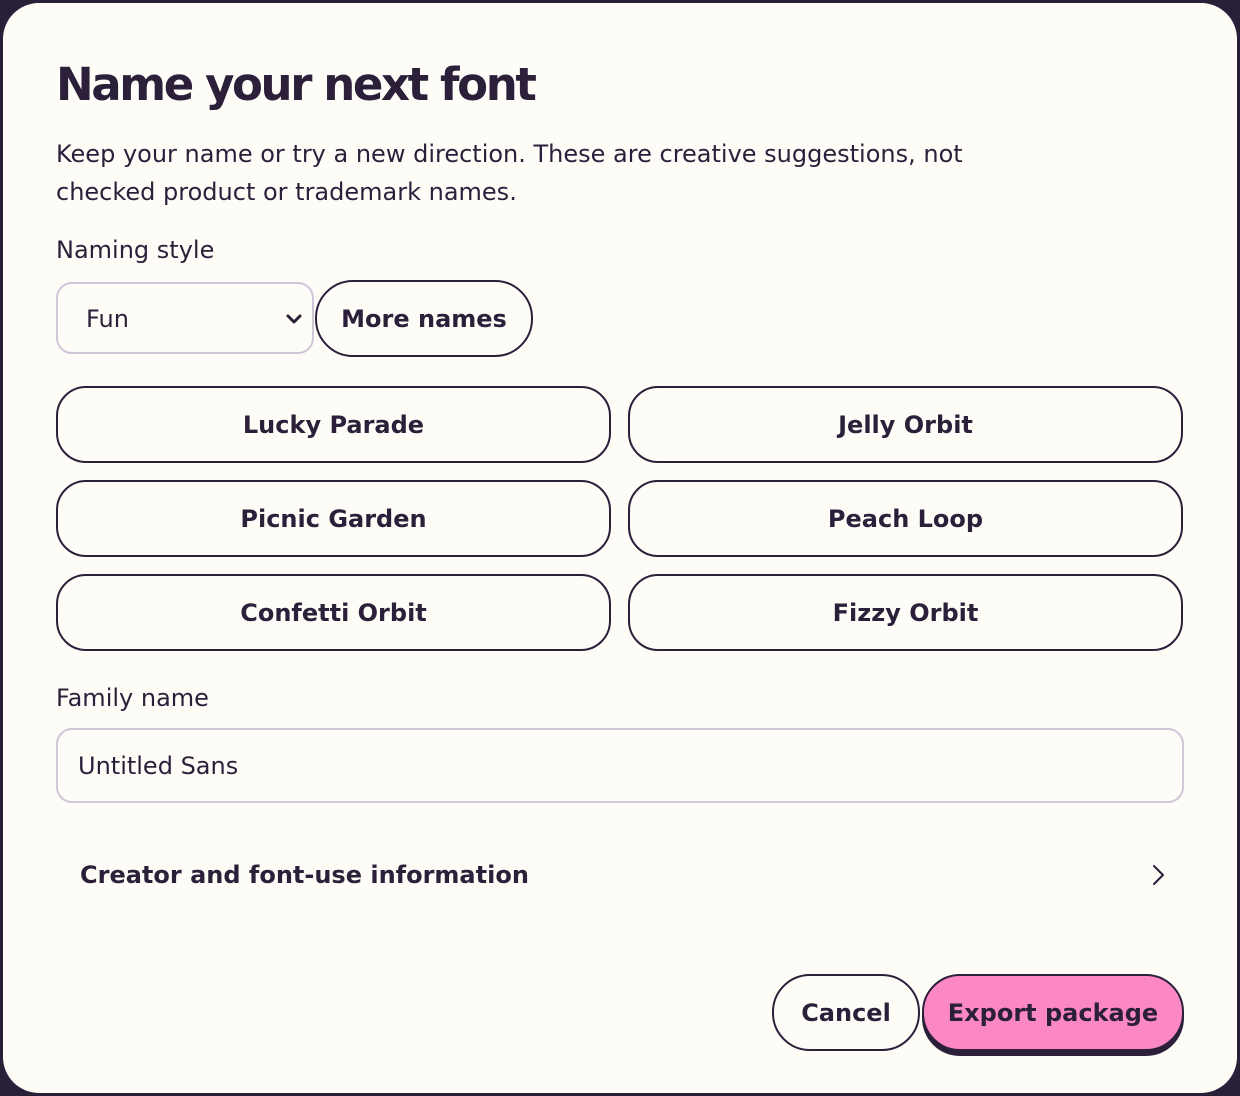 The height and width of the screenshot is (1096, 1240). What do you see at coordinates (905, 612) in the screenshot?
I see `suggestion-button: Fizzy Orbit` at bounding box center [905, 612].